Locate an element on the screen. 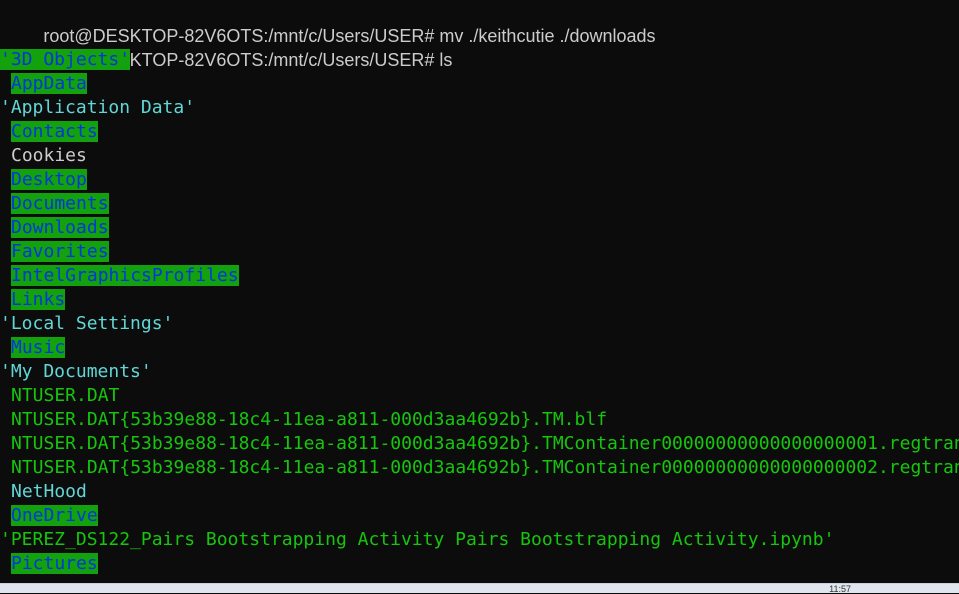 This screenshot has height=594, width=959. ls-entry: Cookies is located at coordinates (43, 156).